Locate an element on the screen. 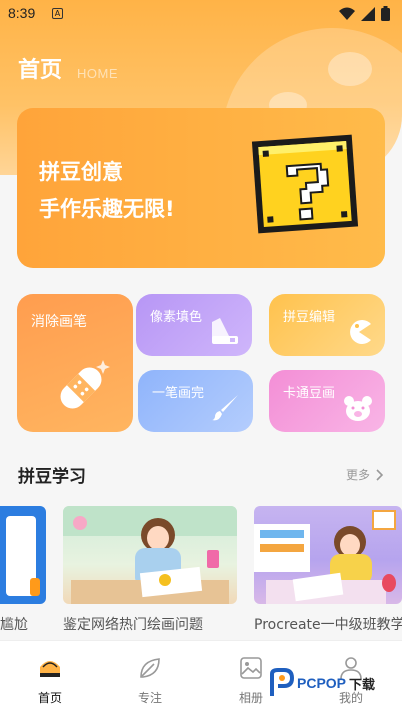  card-caption: 尴尬 is located at coordinates (14, 625).